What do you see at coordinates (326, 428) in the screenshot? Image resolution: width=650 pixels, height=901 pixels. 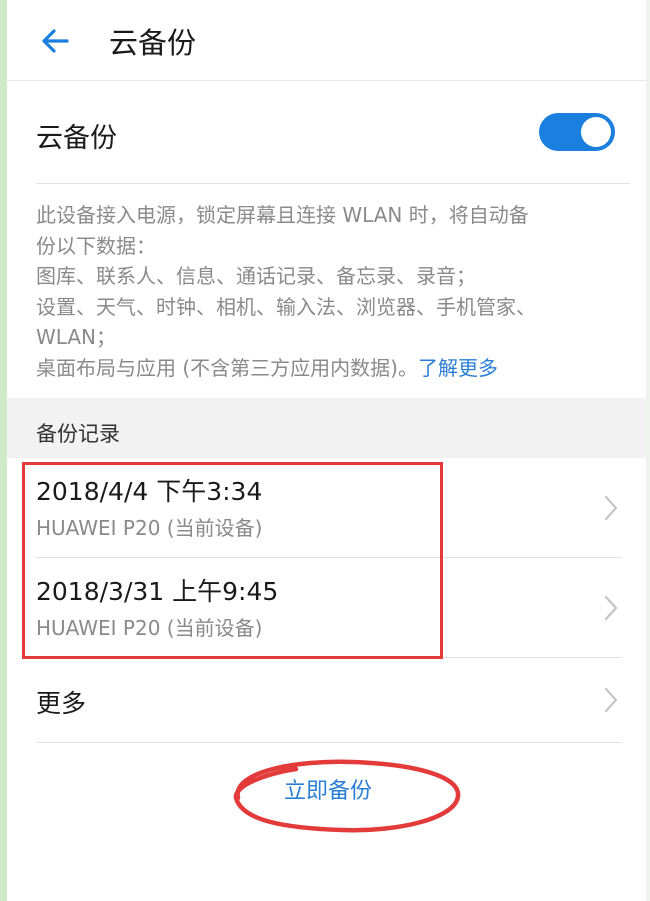 I see `backup-records-header: 备份记录` at bounding box center [326, 428].